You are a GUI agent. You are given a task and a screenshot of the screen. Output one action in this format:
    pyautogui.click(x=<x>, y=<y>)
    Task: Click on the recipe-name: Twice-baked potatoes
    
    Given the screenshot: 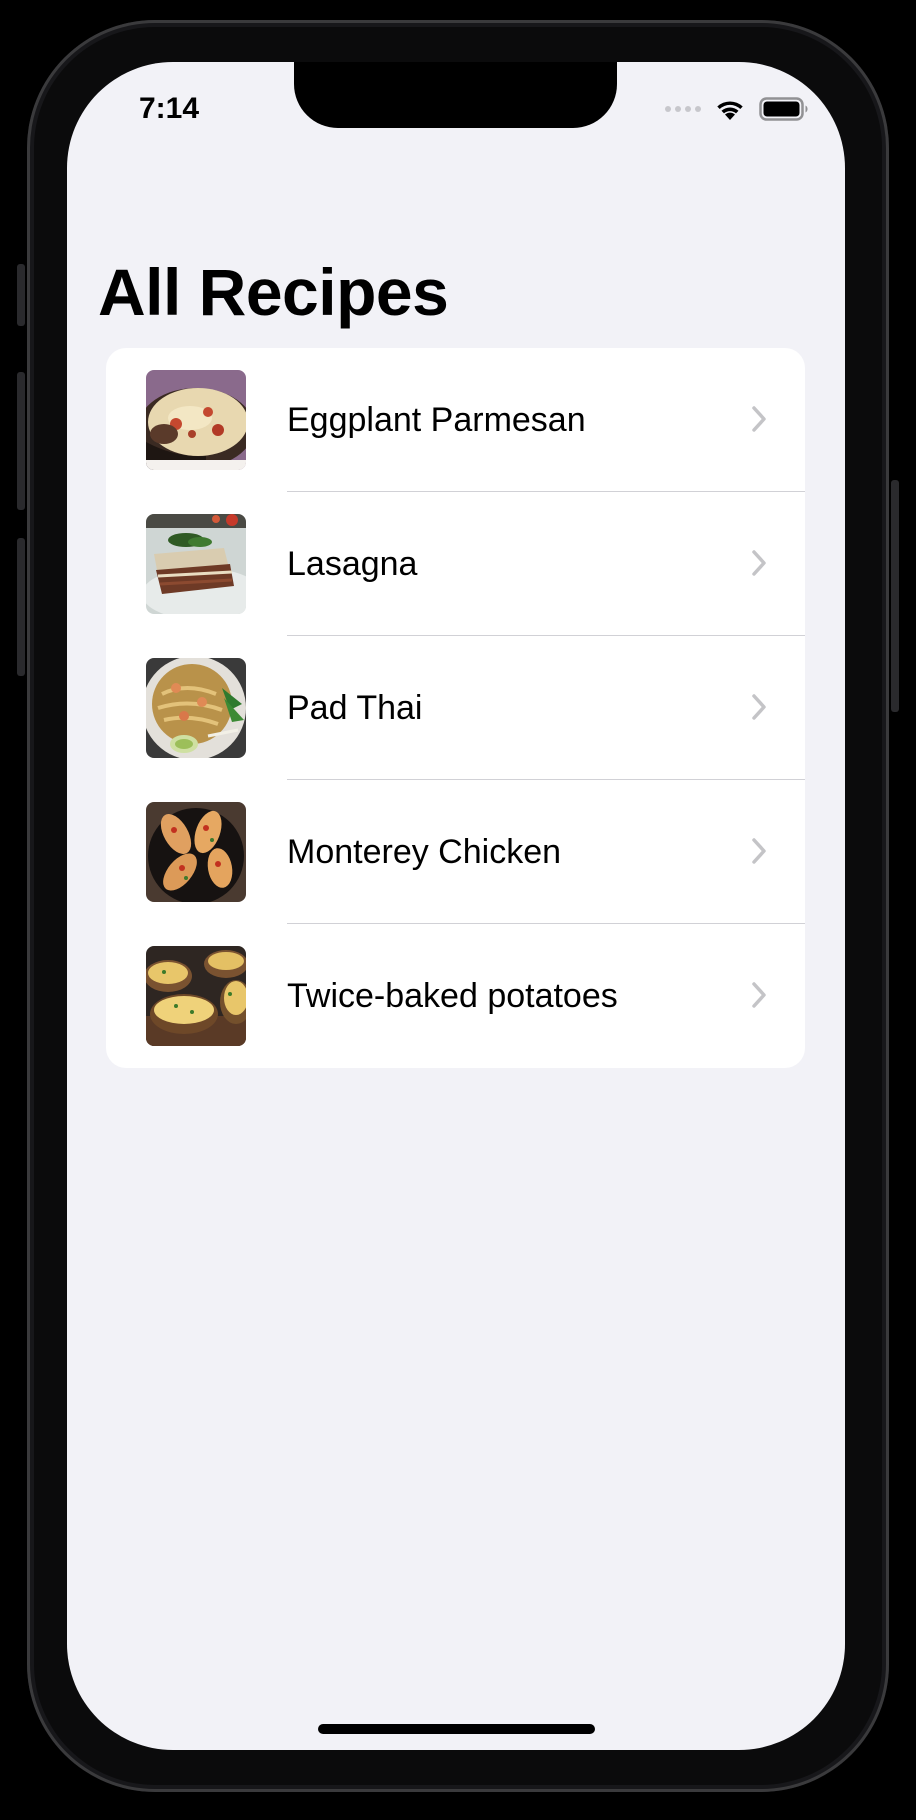 What is the action you would take?
    pyautogui.click(x=452, y=996)
    